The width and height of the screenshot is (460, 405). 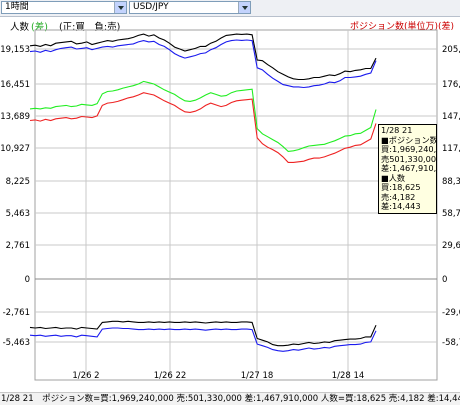 What do you see at coordinates (348, 376) in the screenshot?
I see `x-tick-label: 1/28 14` at bounding box center [348, 376].